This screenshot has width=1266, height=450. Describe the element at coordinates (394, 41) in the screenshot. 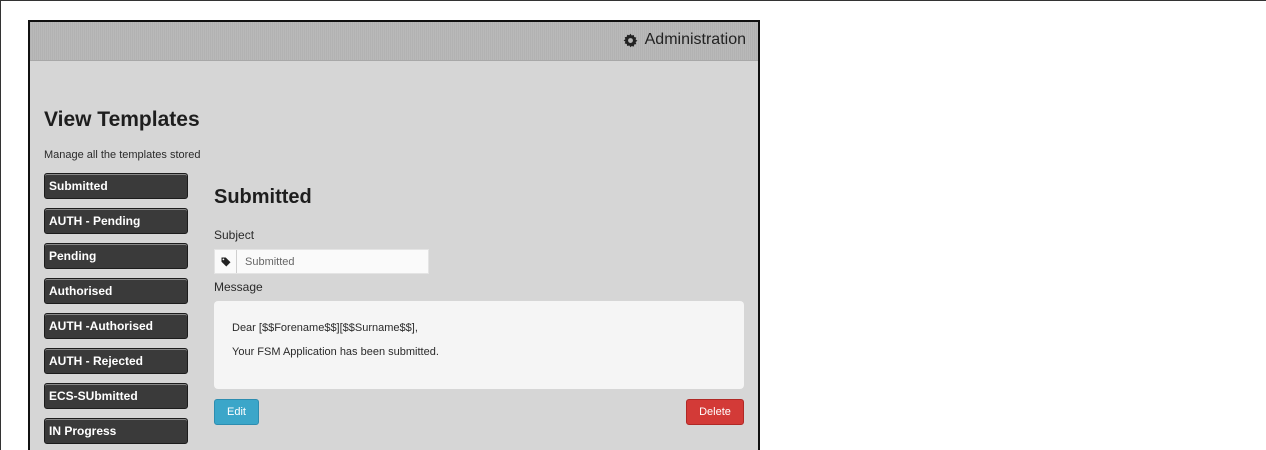

I see `top-bar: Administration` at that location.